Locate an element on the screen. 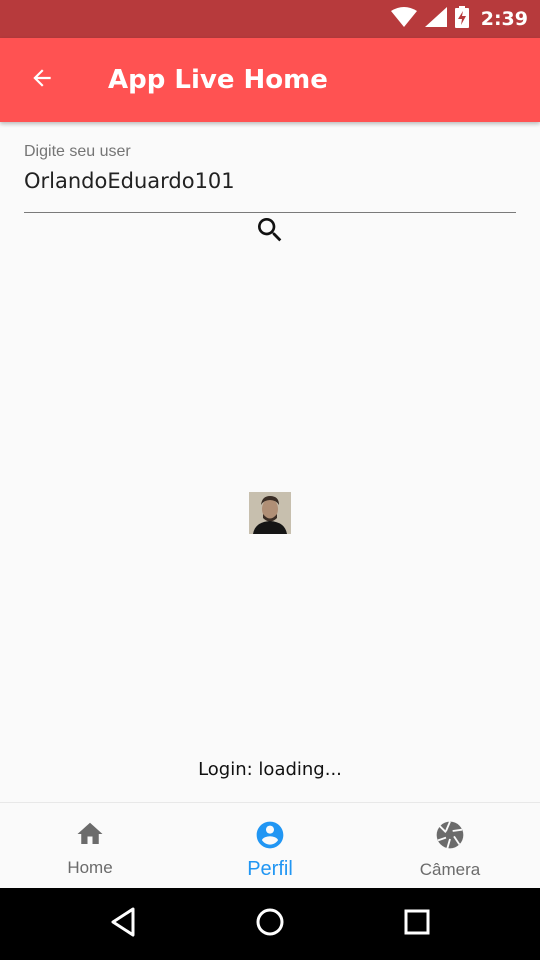  user-avatar-photo is located at coordinates (270, 513).